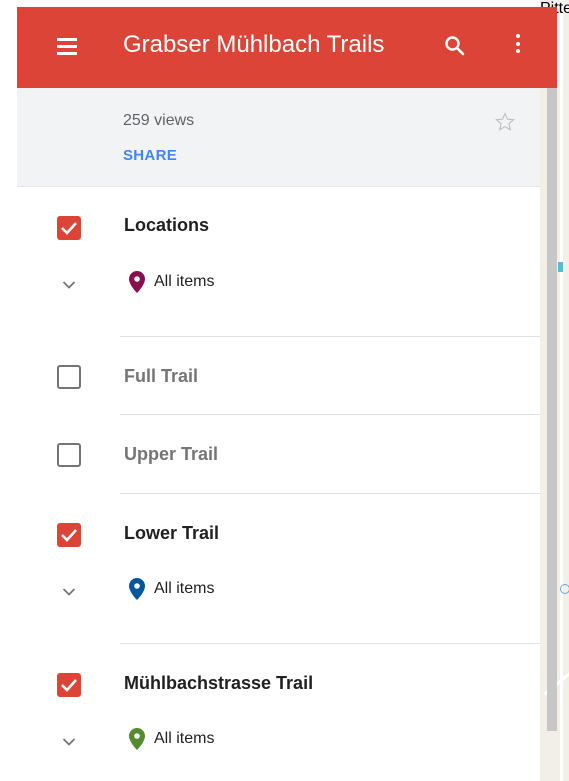 Image resolution: width=569 pixels, height=781 pixels. I want to click on star-icon, so click(505, 122).